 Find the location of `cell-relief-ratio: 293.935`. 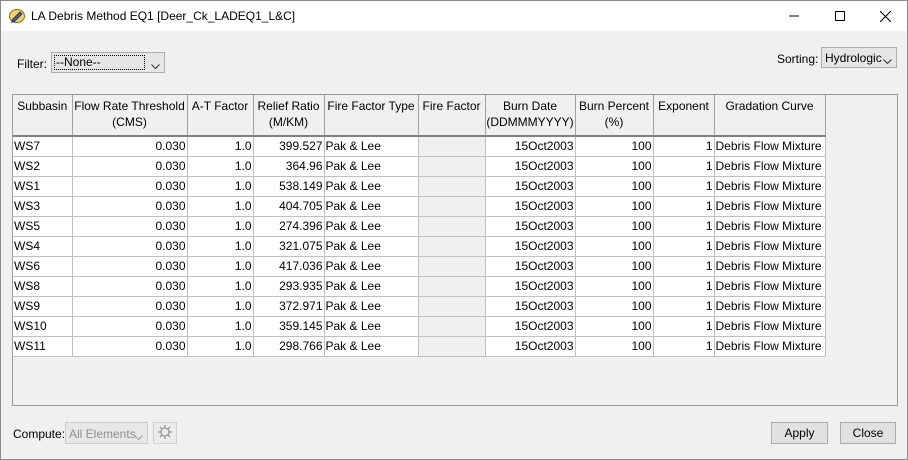

cell-relief-ratio: 293.935 is located at coordinates (289, 286).